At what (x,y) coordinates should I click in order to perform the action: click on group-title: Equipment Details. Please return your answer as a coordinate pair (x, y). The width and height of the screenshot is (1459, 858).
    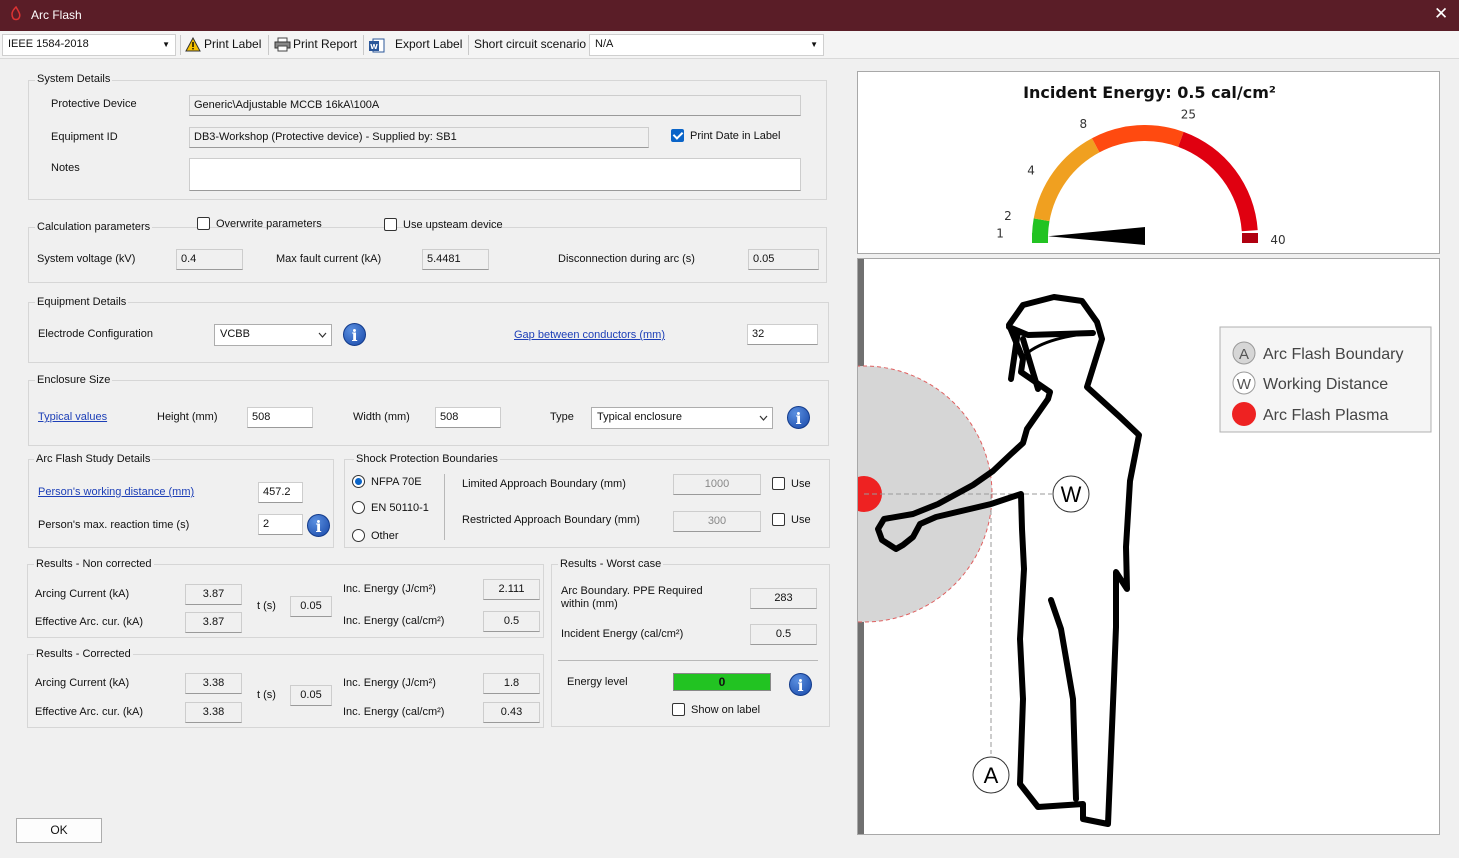
    Looking at the image, I should click on (82, 302).